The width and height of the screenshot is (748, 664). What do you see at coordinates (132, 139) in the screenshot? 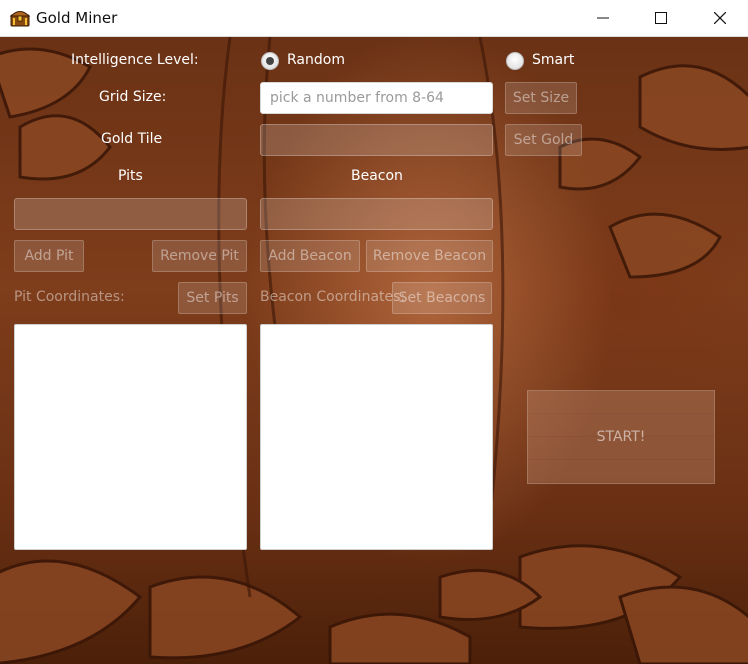
I see `gold-tile-label: Gold Tile` at bounding box center [132, 139].